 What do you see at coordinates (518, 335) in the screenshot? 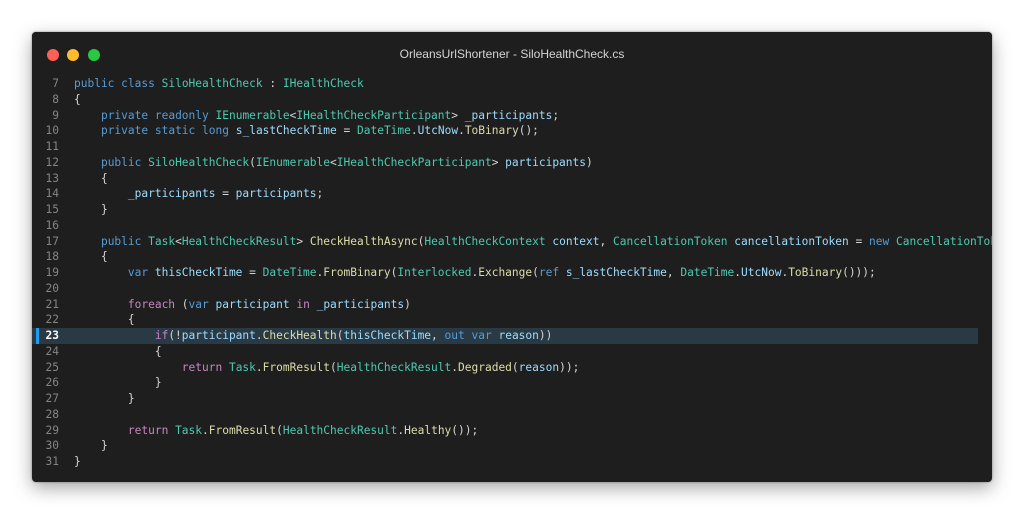
I see `code-token: reason` at bounding box center [518, 335].